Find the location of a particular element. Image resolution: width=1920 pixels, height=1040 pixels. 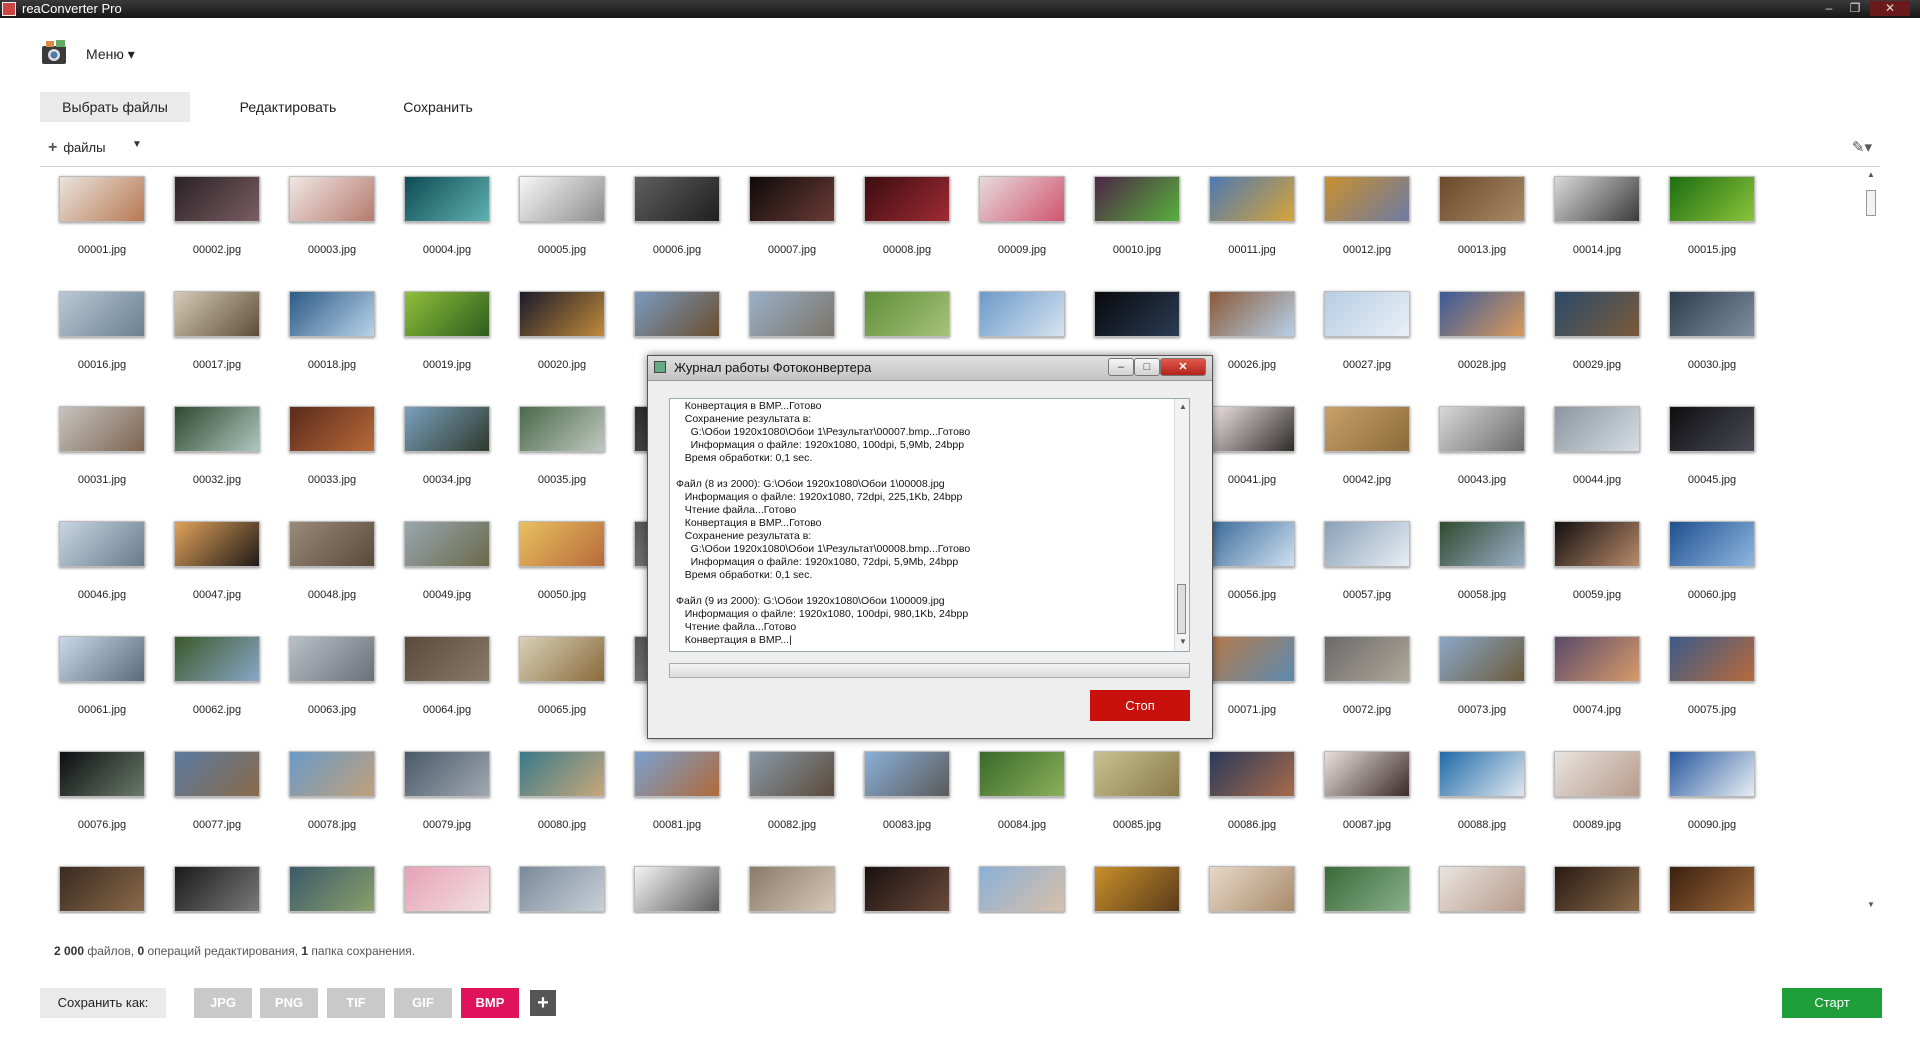

file-thumbnail-item: 00101.jpg is located at coordinates (1247, 873).